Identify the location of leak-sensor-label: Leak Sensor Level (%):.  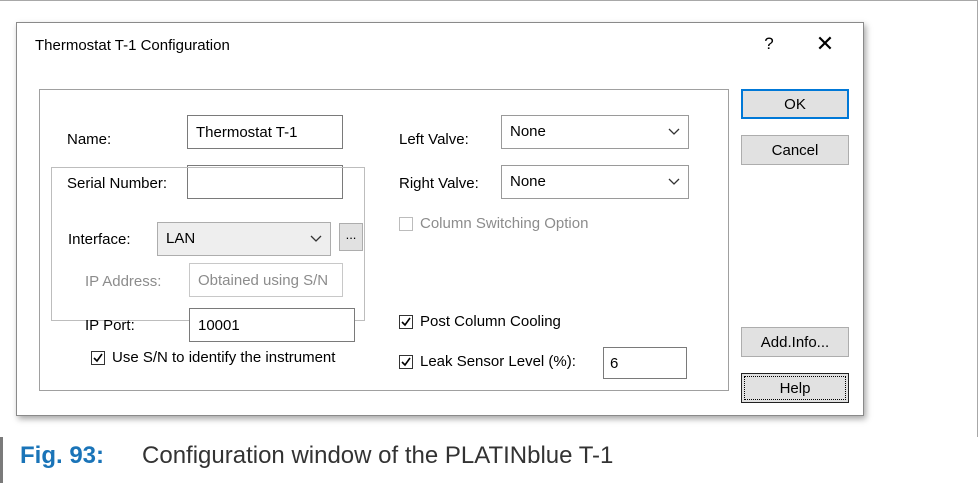
(498, 361).